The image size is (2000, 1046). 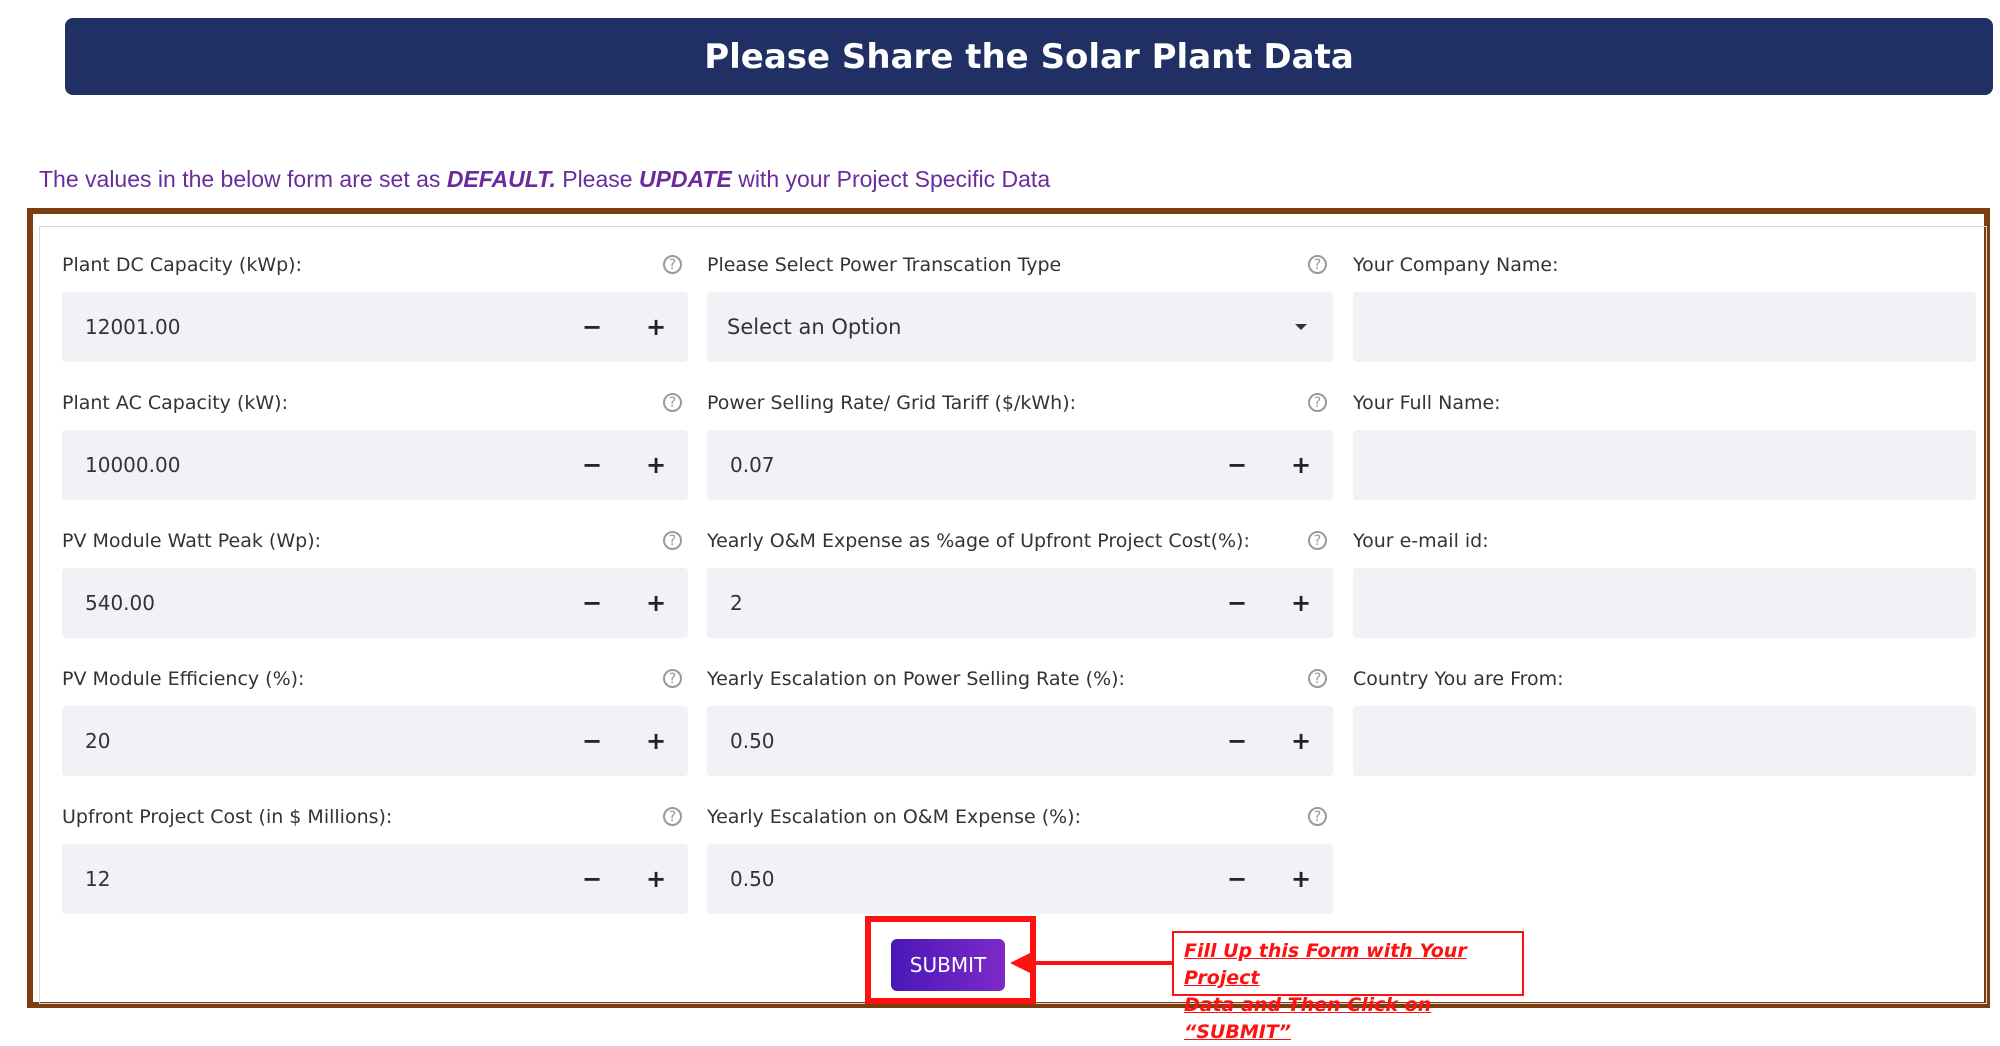 I want to click on upfront-cost-decrement-button: −, so click(x=592, y=879).